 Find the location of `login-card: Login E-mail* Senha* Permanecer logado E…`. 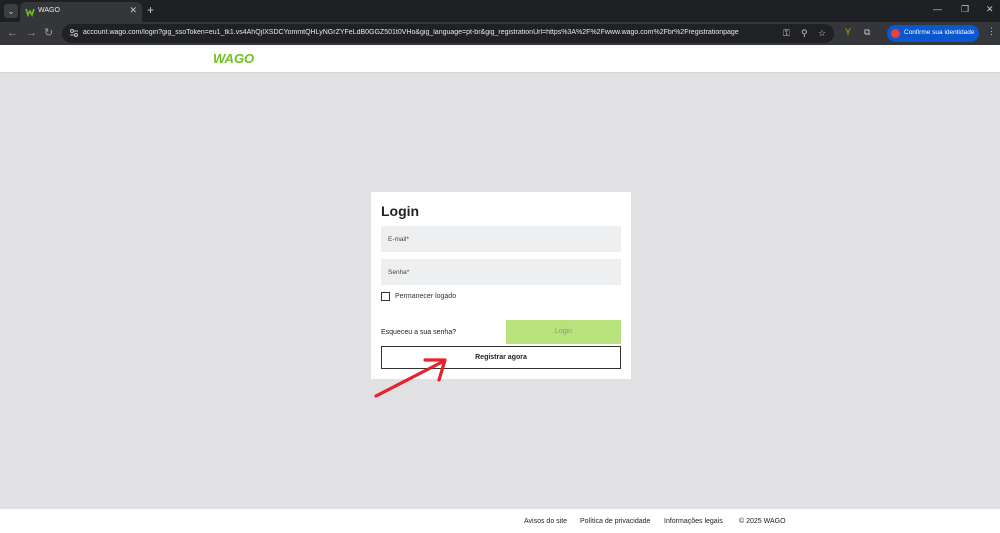

login-card: Login E-mail* Senha* Permanecer logado E… is located at coordinates (501, 285).